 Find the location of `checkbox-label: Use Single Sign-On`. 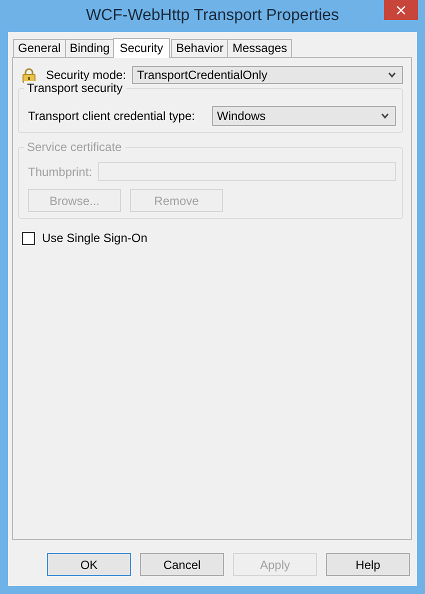

checkbox-label: Use Single Sign-On is located at coordinates (95, 238).